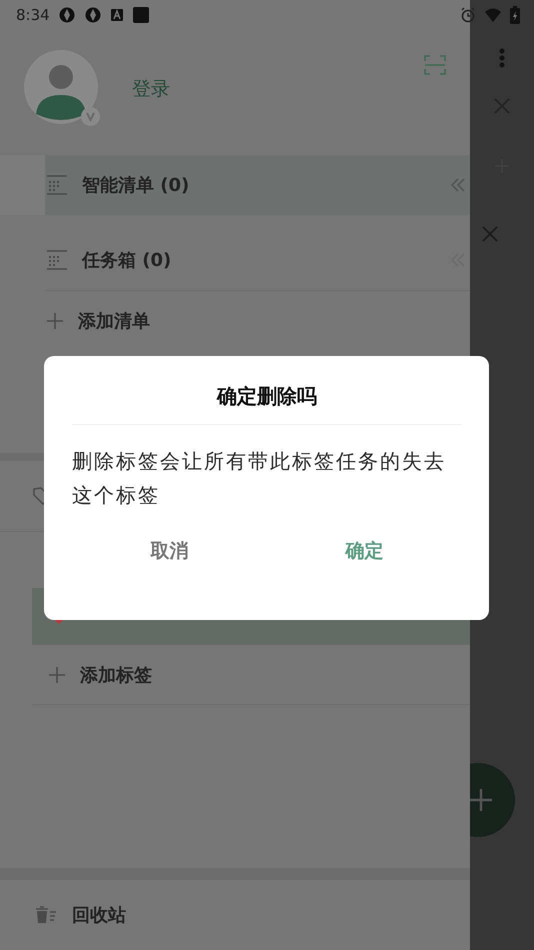 This screenshot has height=950, width=534. I want to click on dialog-title: 确定删除吗, so click(267, 396).